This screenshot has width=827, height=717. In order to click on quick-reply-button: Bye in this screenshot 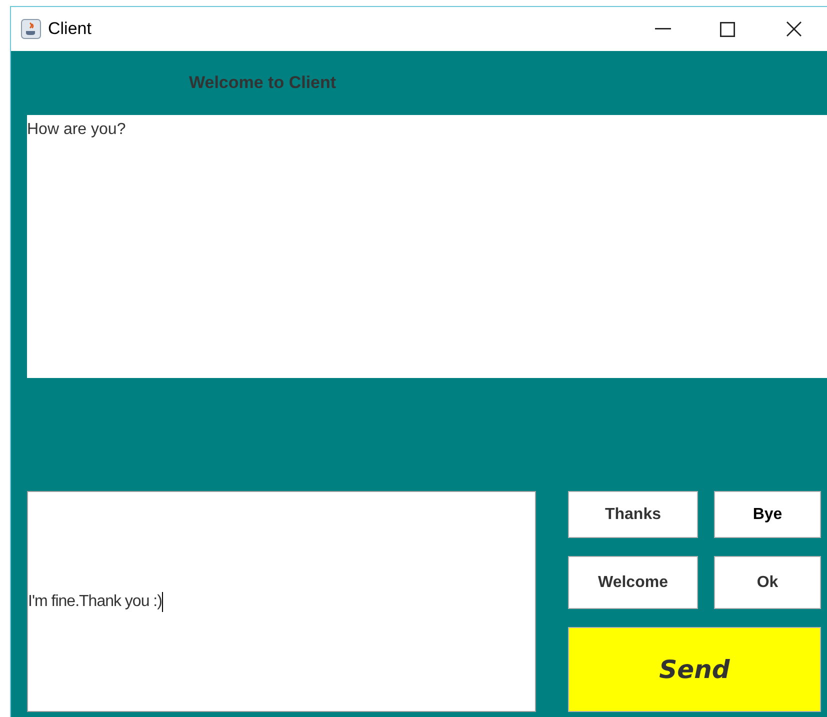, I will do `click(767, 514)`.